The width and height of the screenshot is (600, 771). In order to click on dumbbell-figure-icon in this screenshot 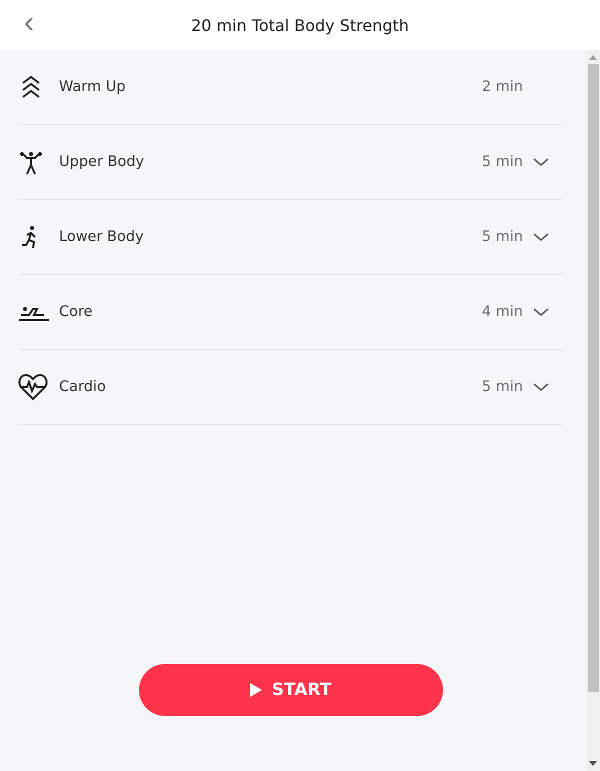, I will do `click(31, 162)`.